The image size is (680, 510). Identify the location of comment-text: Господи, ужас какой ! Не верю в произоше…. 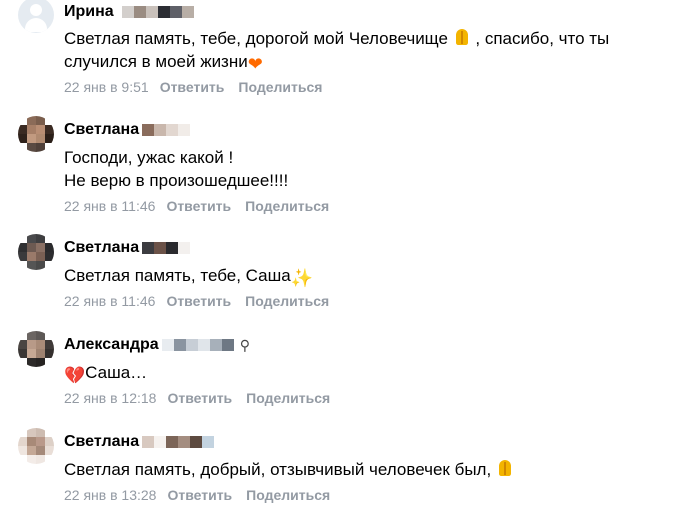
(176, 169).